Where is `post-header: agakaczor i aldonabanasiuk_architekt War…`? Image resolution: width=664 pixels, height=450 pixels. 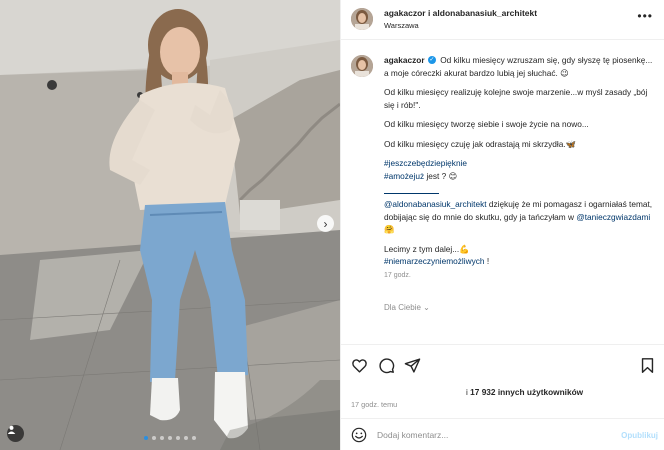 post-header: agakaczor i aldonabanasiuk_architekt War… is located at coordinates (502, 20).